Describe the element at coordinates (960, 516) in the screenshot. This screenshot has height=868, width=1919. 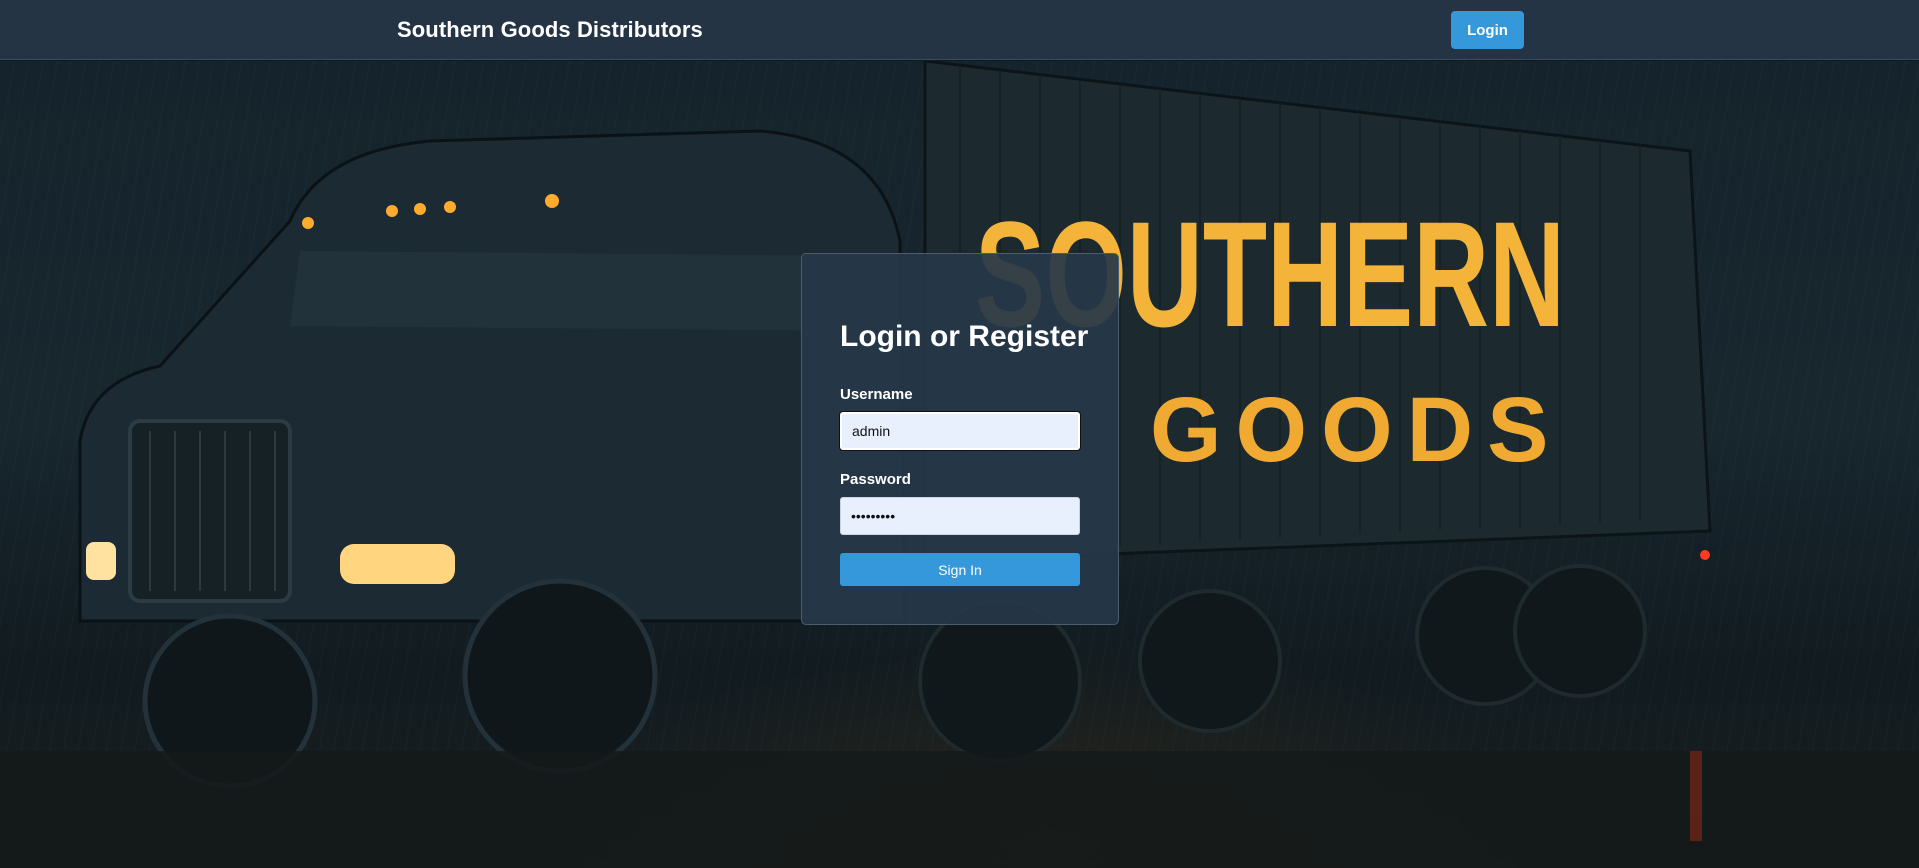
I see `password-input` at that location.